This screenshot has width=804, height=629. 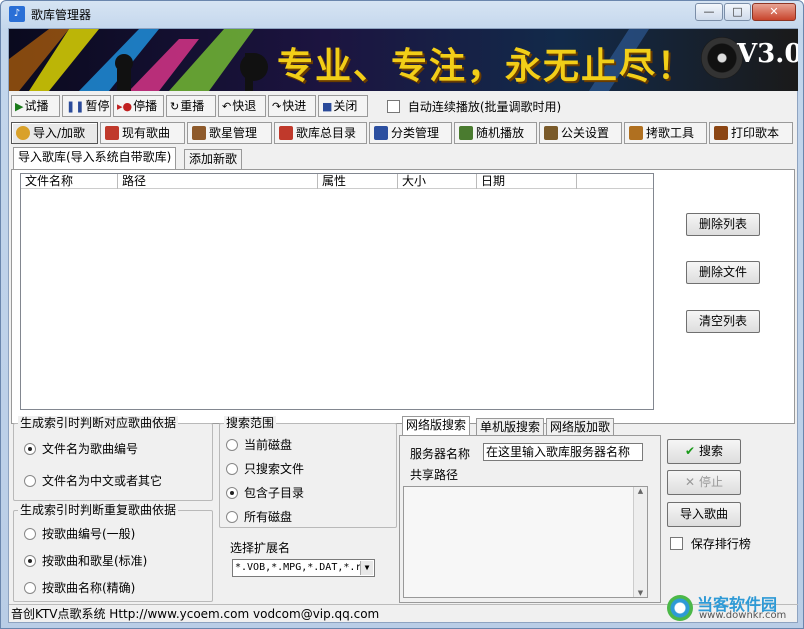 What do you see at coordinates (563, 452) in the screenshot?
I see `server-name-input: 在这里输入歌库服务器名称` at bounding box center [563, 452].